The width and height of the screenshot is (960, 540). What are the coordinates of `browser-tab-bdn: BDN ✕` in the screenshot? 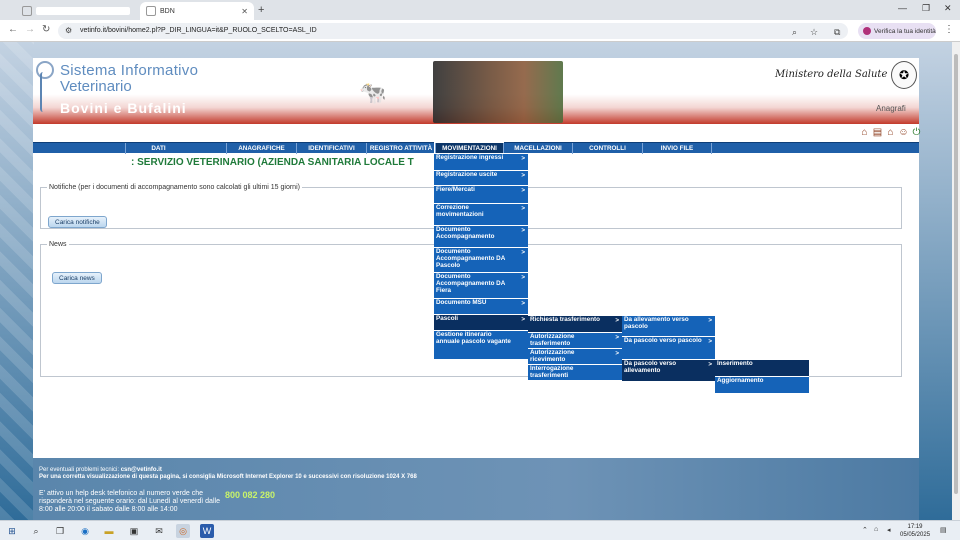 It's located at (197, 11).